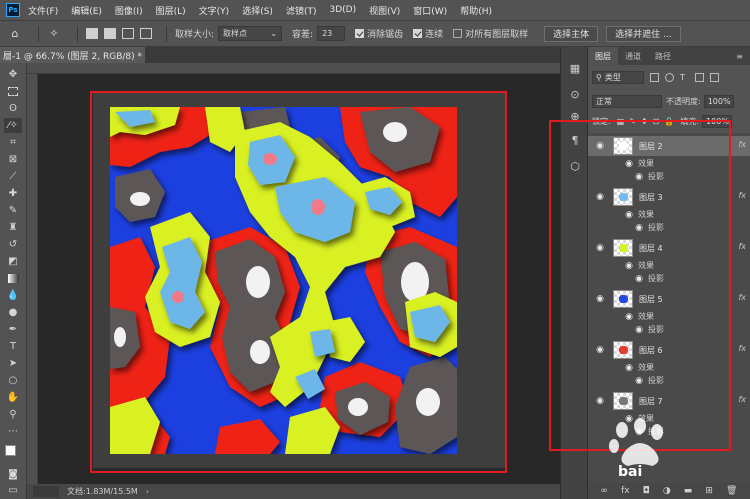  I want to click on marquee-icon, so click(13, 91).